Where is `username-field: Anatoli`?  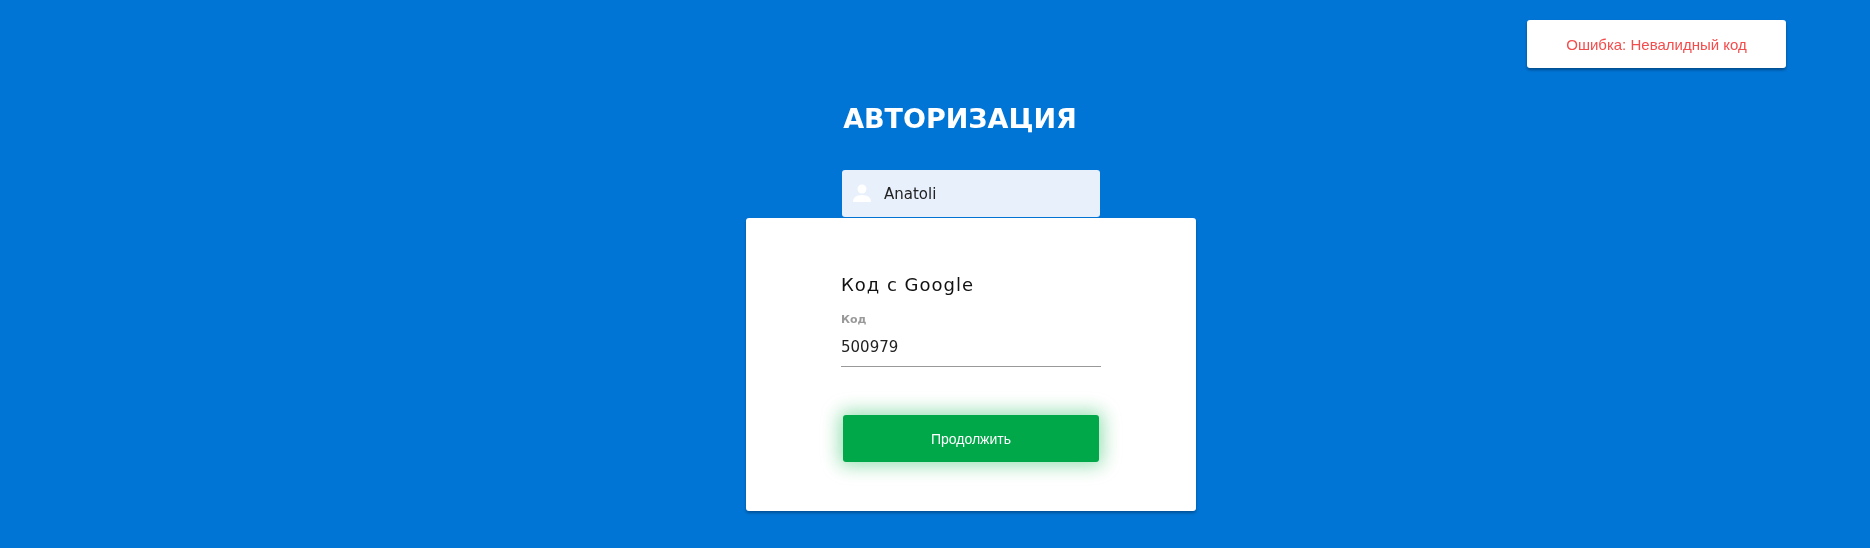 username-field: Anatoli is located at coordinates (971, 193).